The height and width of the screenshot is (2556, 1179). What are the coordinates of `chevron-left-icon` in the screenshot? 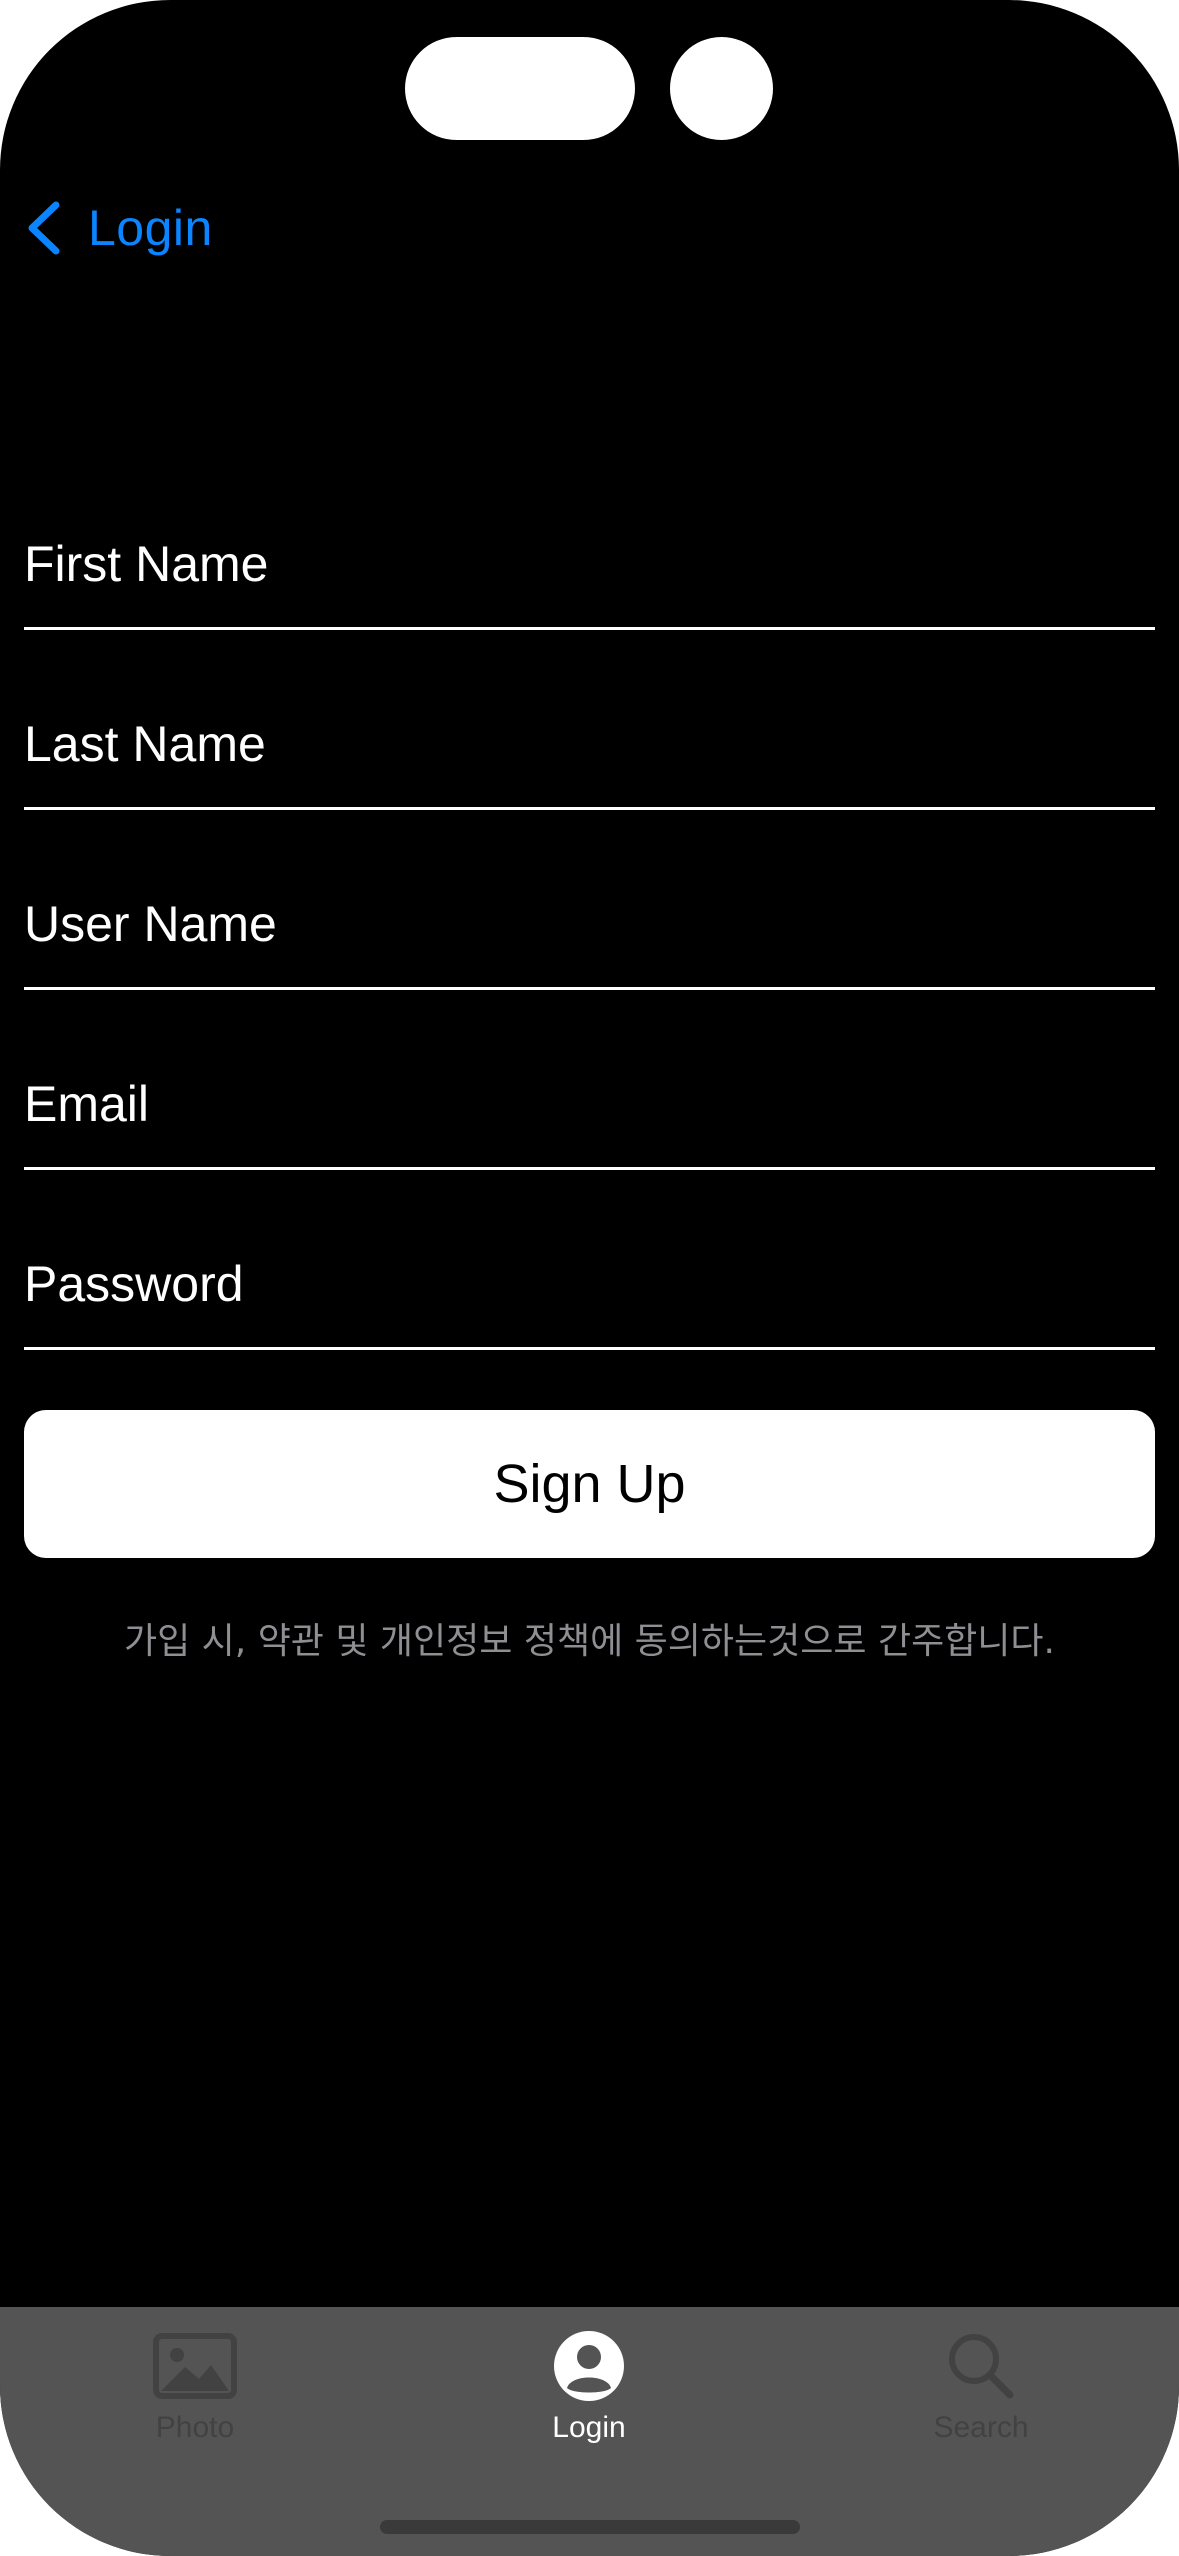 It's located at (44, 227).